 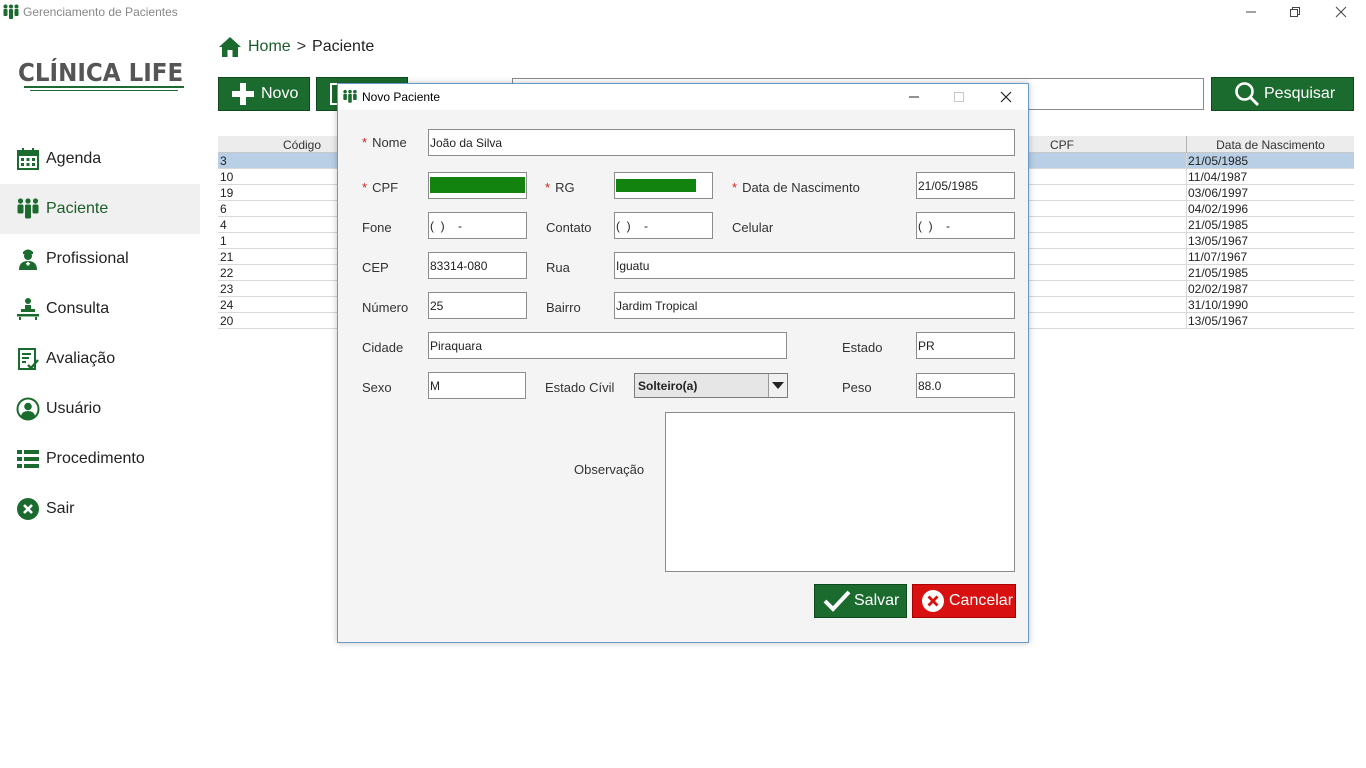 I want to click on dropdown-arrow-icon, so click(x=777, y=385).